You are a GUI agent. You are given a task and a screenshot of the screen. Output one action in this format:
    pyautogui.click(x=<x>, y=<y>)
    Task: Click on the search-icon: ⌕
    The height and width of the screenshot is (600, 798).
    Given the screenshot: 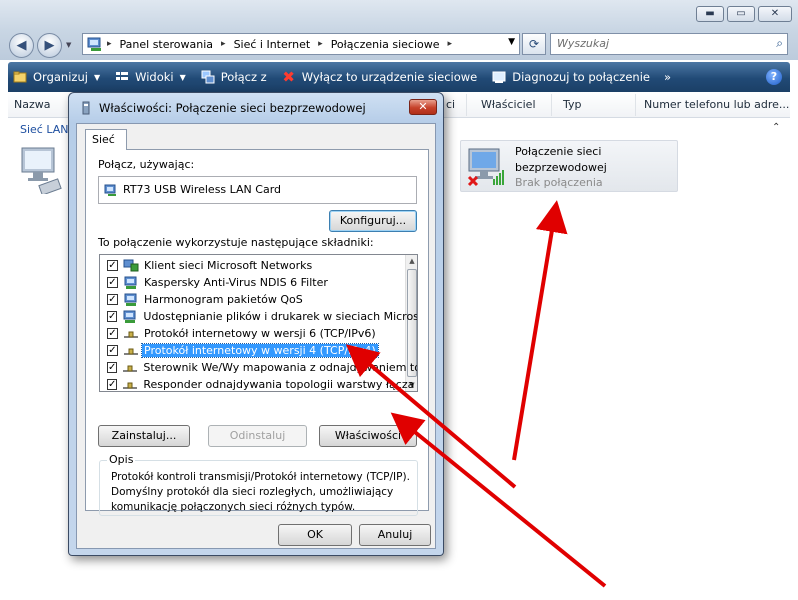 What is the action you would take?
    pyautogui.click(x=779, y=43)
    